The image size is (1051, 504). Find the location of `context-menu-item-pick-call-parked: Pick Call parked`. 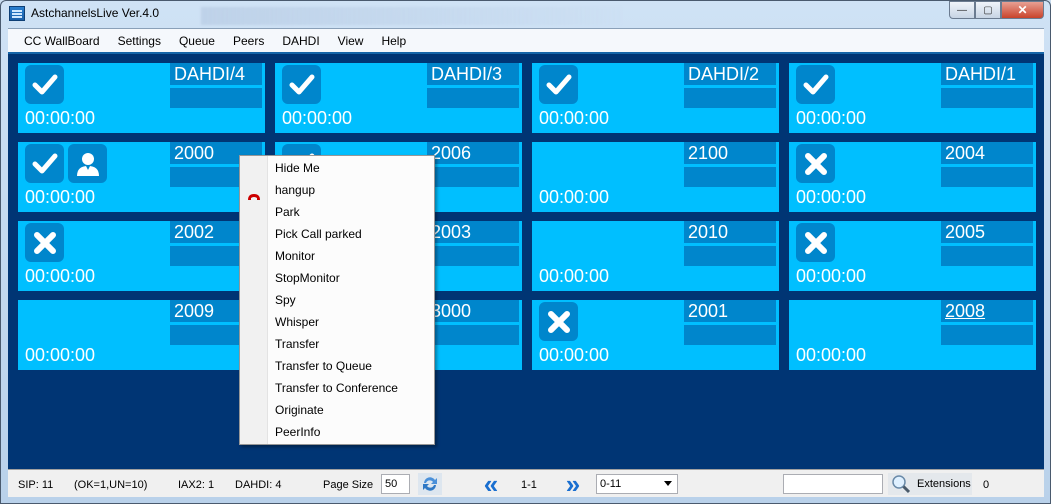

context-menu-item-pick-call-parked: Pick Call parked is located at coordinates (337, 234).